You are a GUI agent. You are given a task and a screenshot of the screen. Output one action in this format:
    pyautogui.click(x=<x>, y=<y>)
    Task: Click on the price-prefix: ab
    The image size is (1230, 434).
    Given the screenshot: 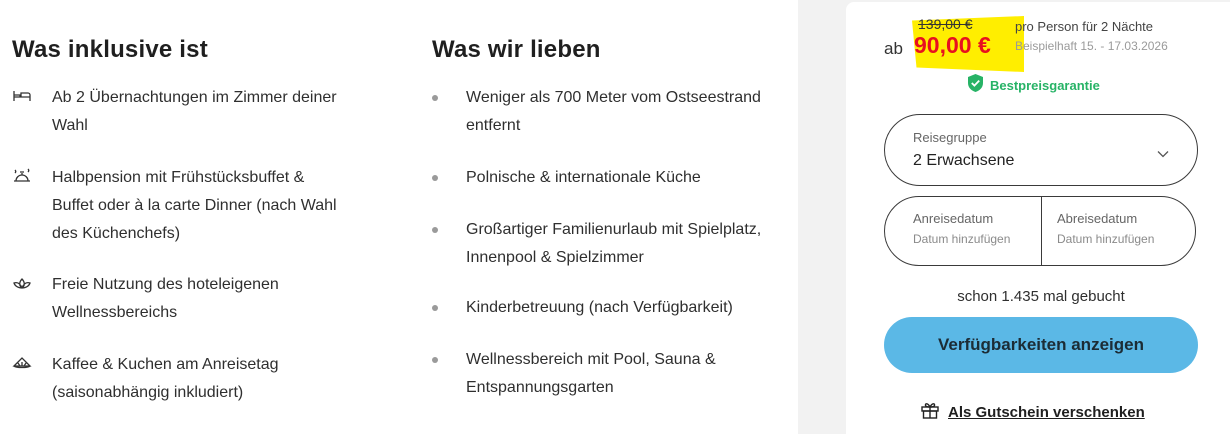 What is the action you would take?
    pyautogui.click(x=893, y=48)
    